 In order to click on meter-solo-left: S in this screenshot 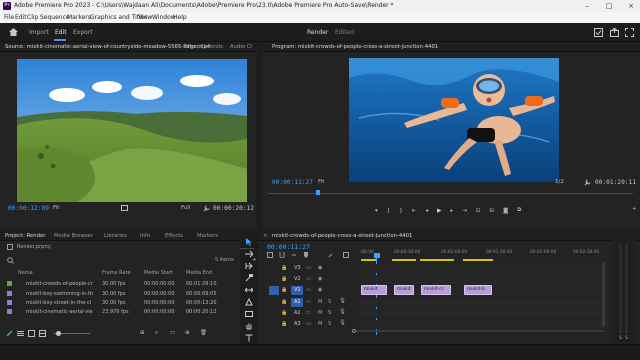, I will do `click(620, 338)`.